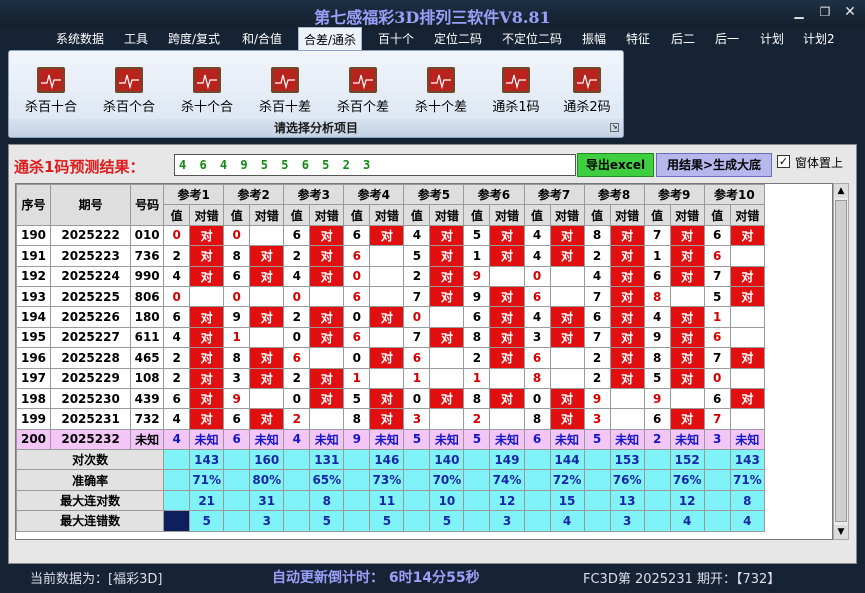 Image resolution: width=865 pixels, height=593 pixels. I want to click on miss-cell, so click(447, 317).